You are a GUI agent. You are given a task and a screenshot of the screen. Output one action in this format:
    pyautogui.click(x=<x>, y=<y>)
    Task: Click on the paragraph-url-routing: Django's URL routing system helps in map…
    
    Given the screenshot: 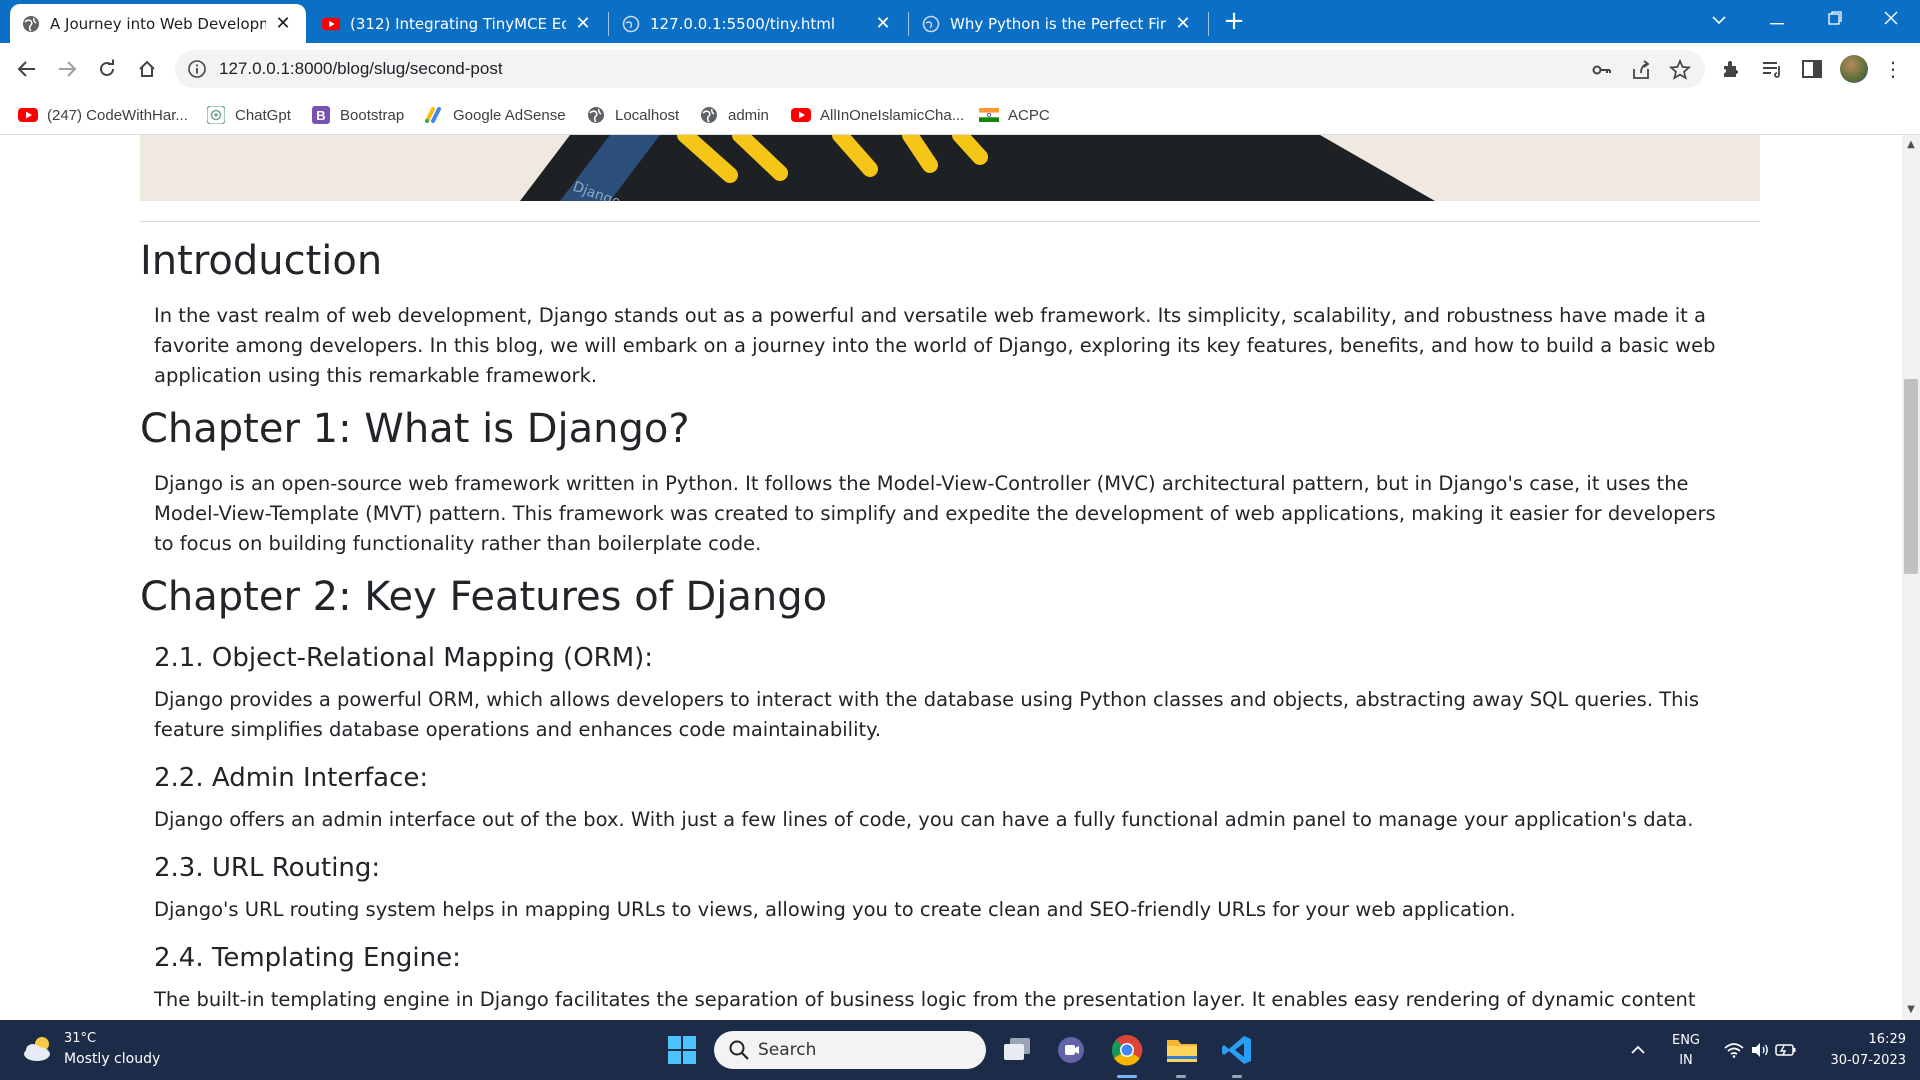 What is the action you would take?
    pyautogui.click(x=835, y=909)
    